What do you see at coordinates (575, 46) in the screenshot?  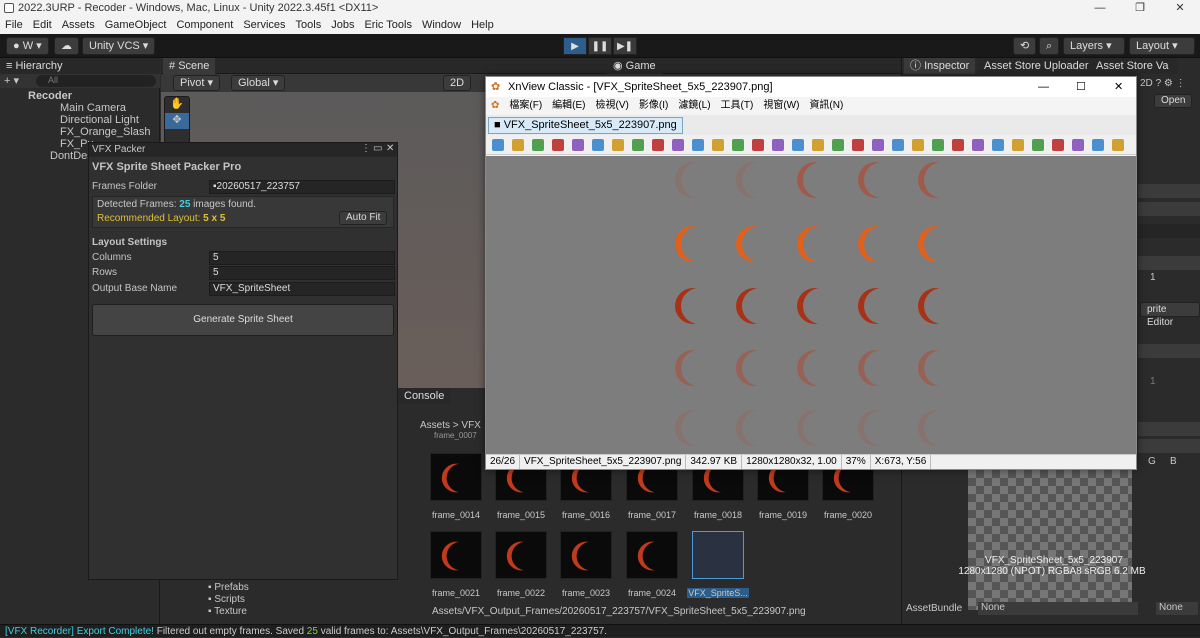 I see `play-icon: ▶` at bounding box center [575, 46].